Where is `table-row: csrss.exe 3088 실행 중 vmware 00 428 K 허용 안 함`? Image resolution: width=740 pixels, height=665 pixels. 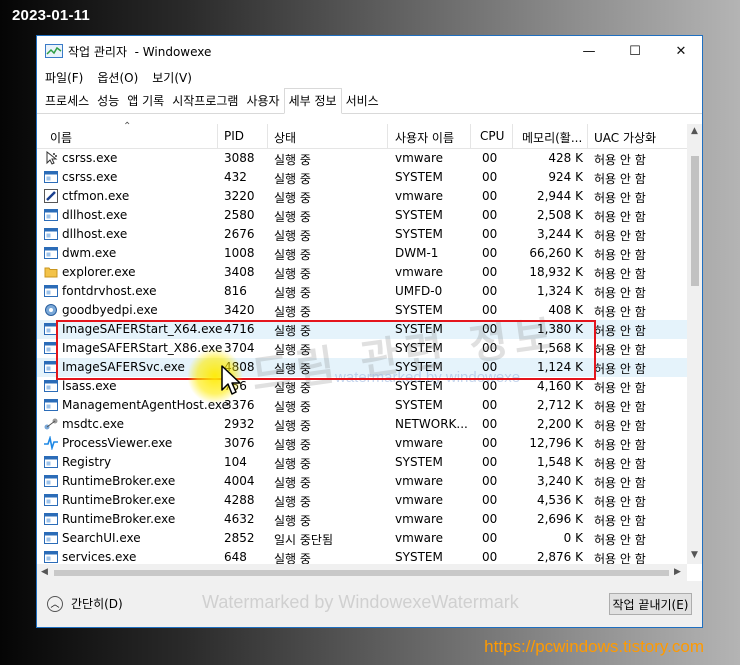 table-row: csrss.exe 3088 실행 중 vmware 00 428 K 허용 안 함 is located at coordinates (362, 158).